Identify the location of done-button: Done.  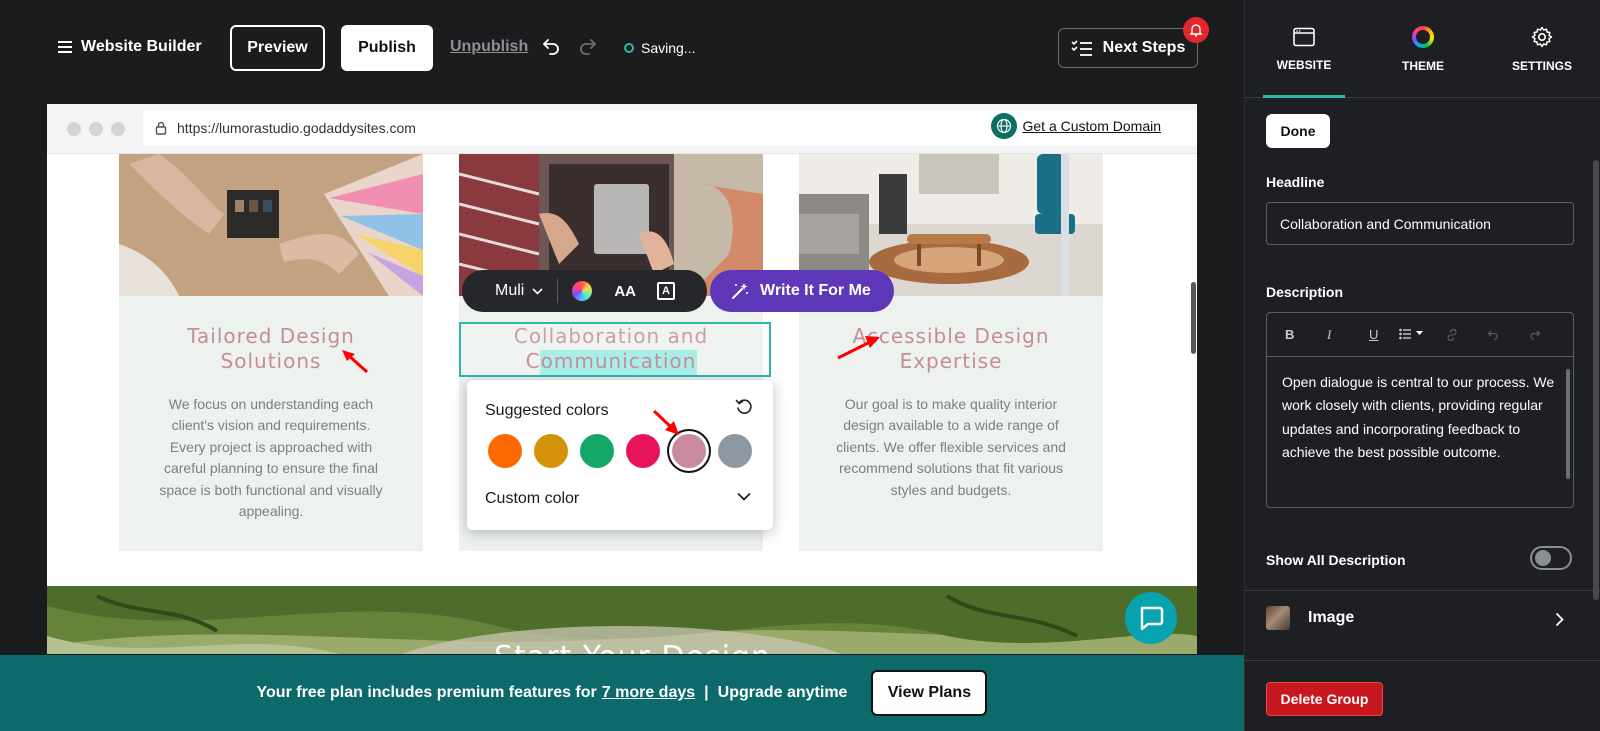
(1298, 131).